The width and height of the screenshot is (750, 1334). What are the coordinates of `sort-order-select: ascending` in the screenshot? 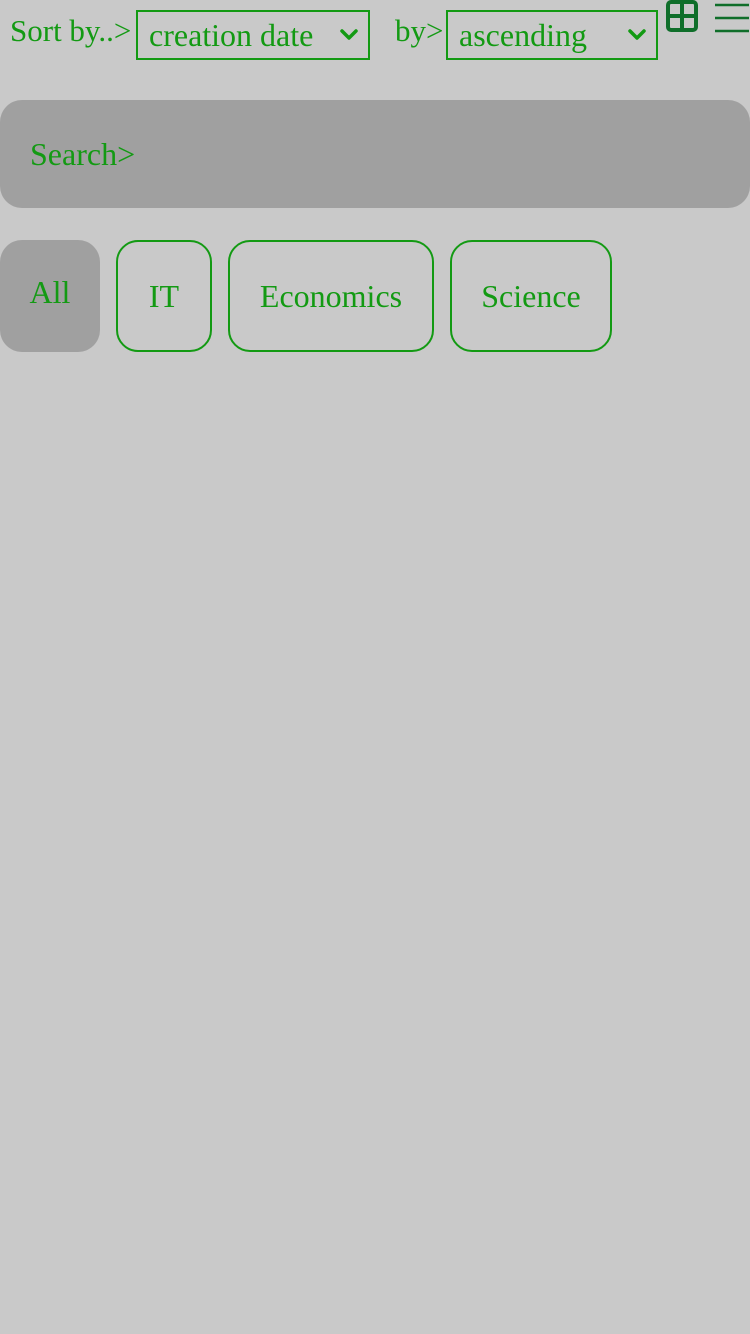 It's located at (552, 35).